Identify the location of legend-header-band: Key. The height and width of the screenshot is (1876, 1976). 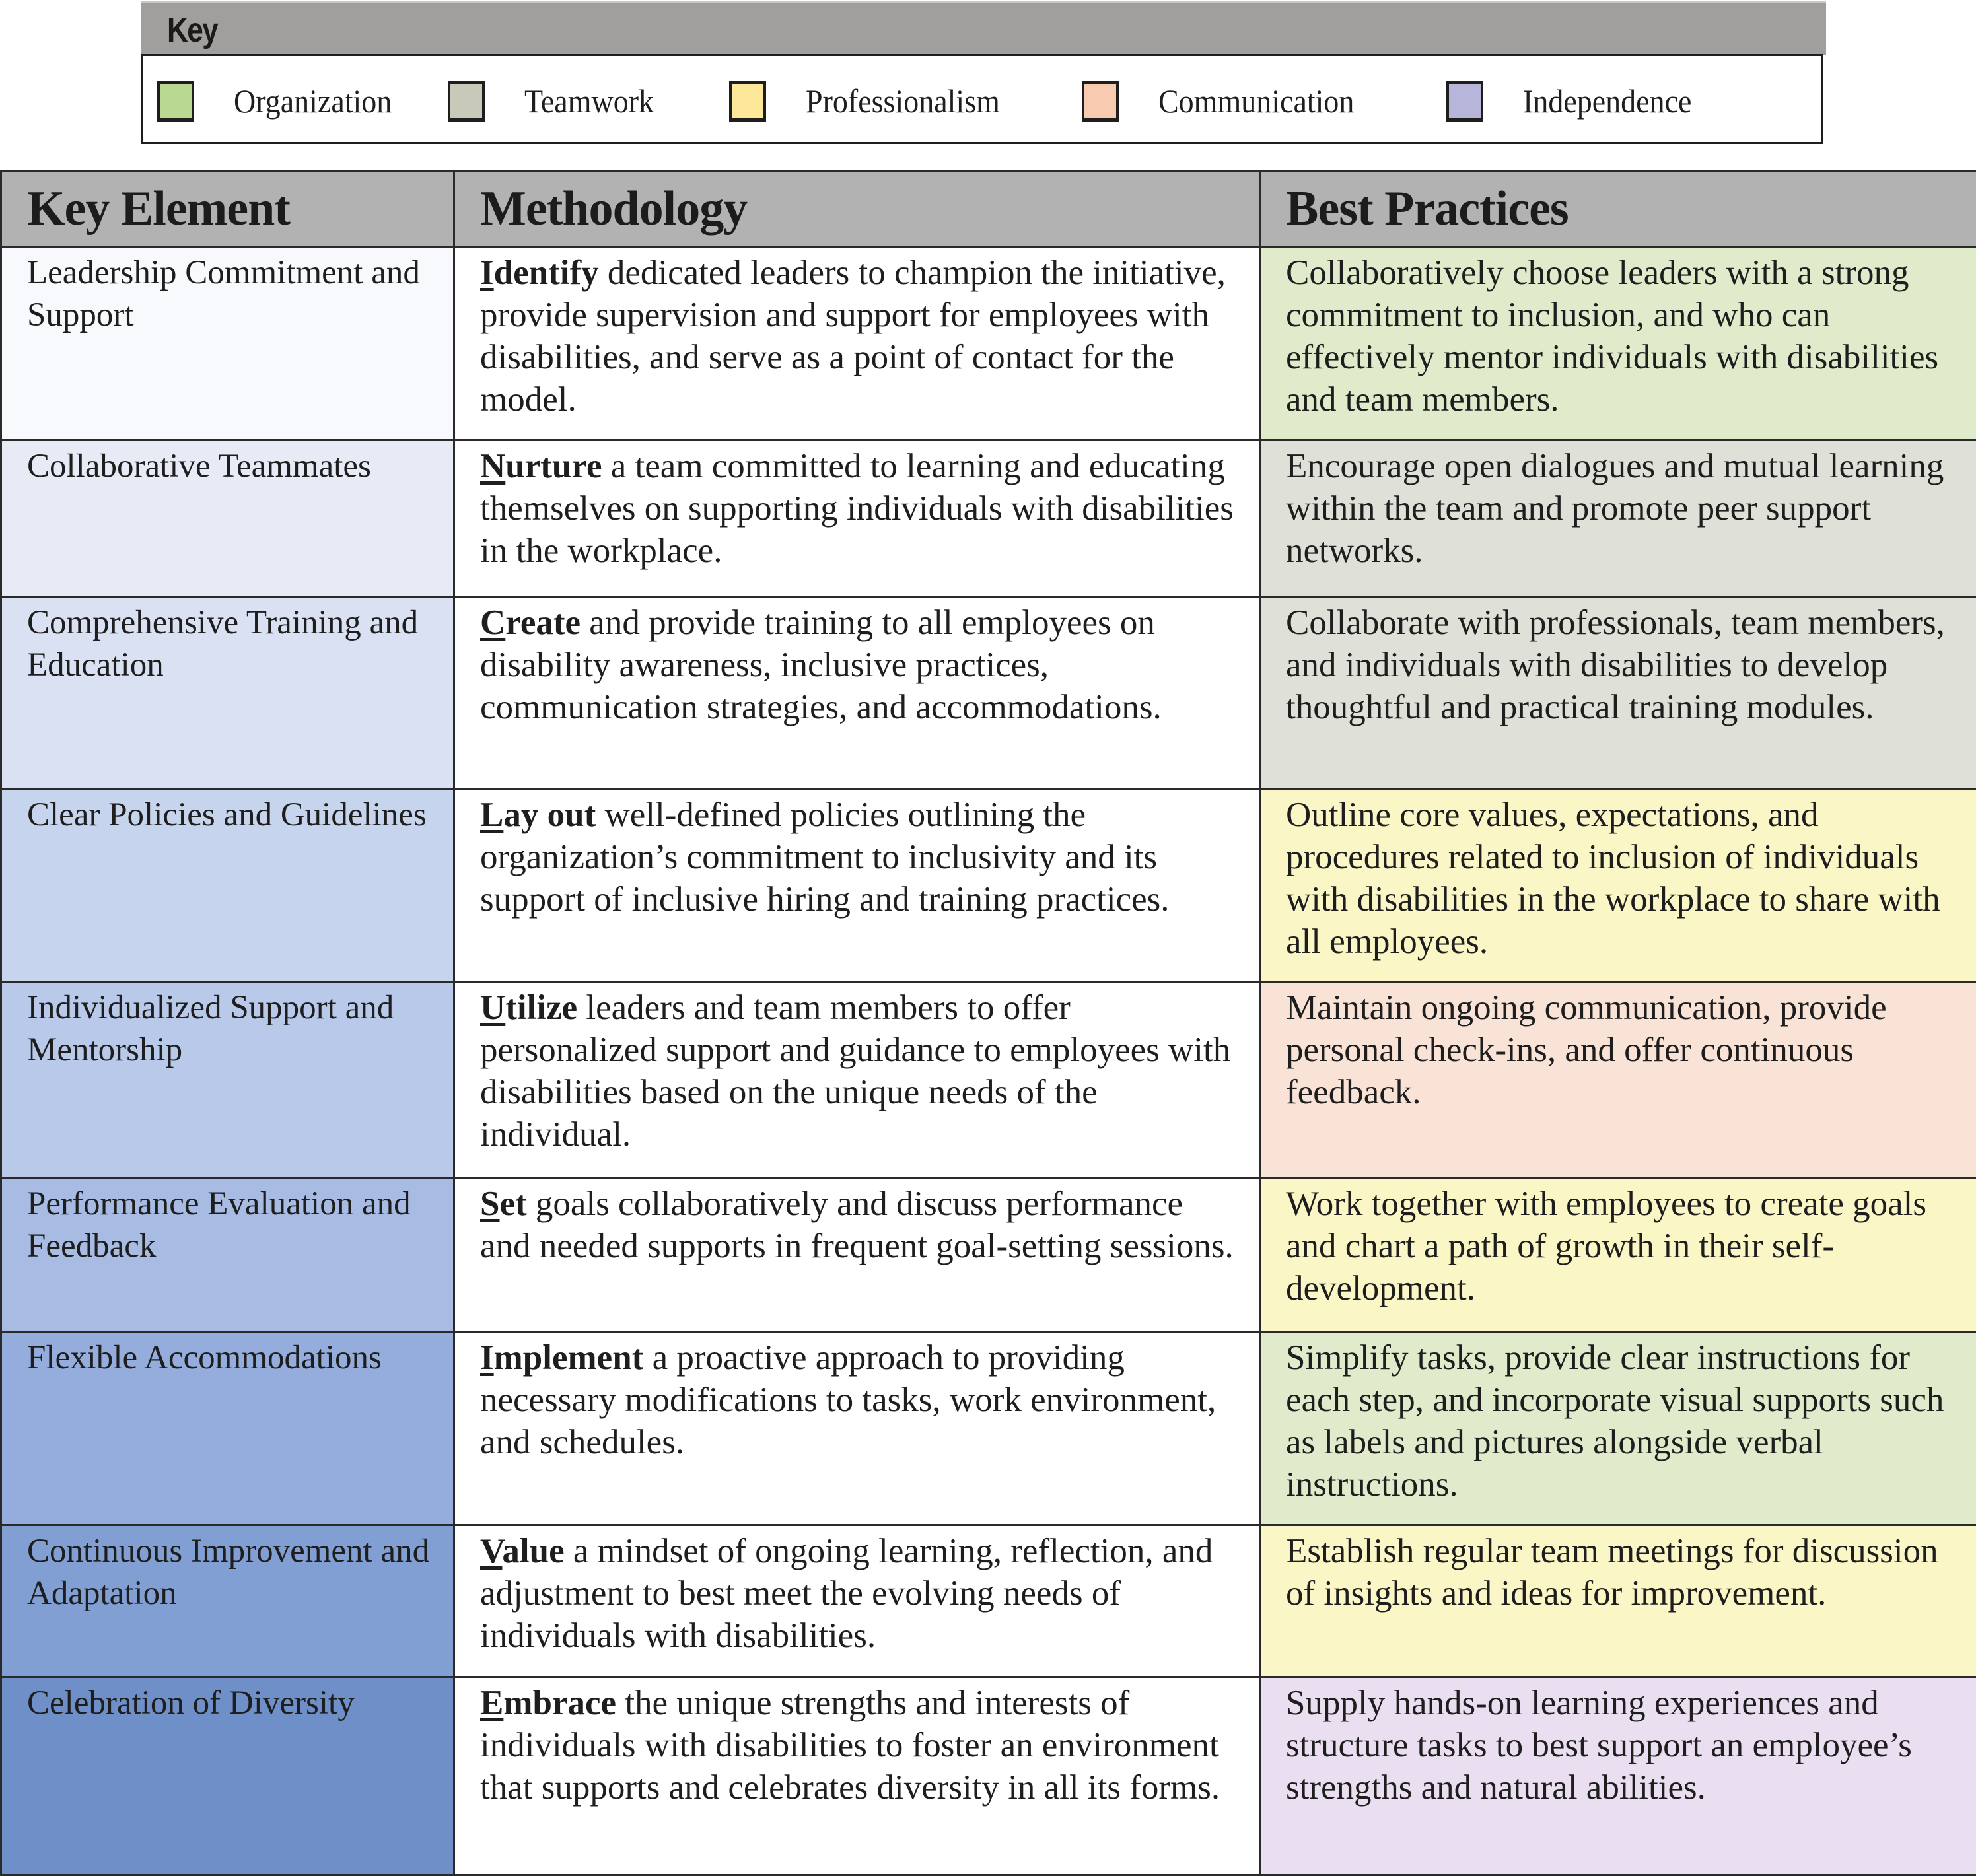
(983, 28).